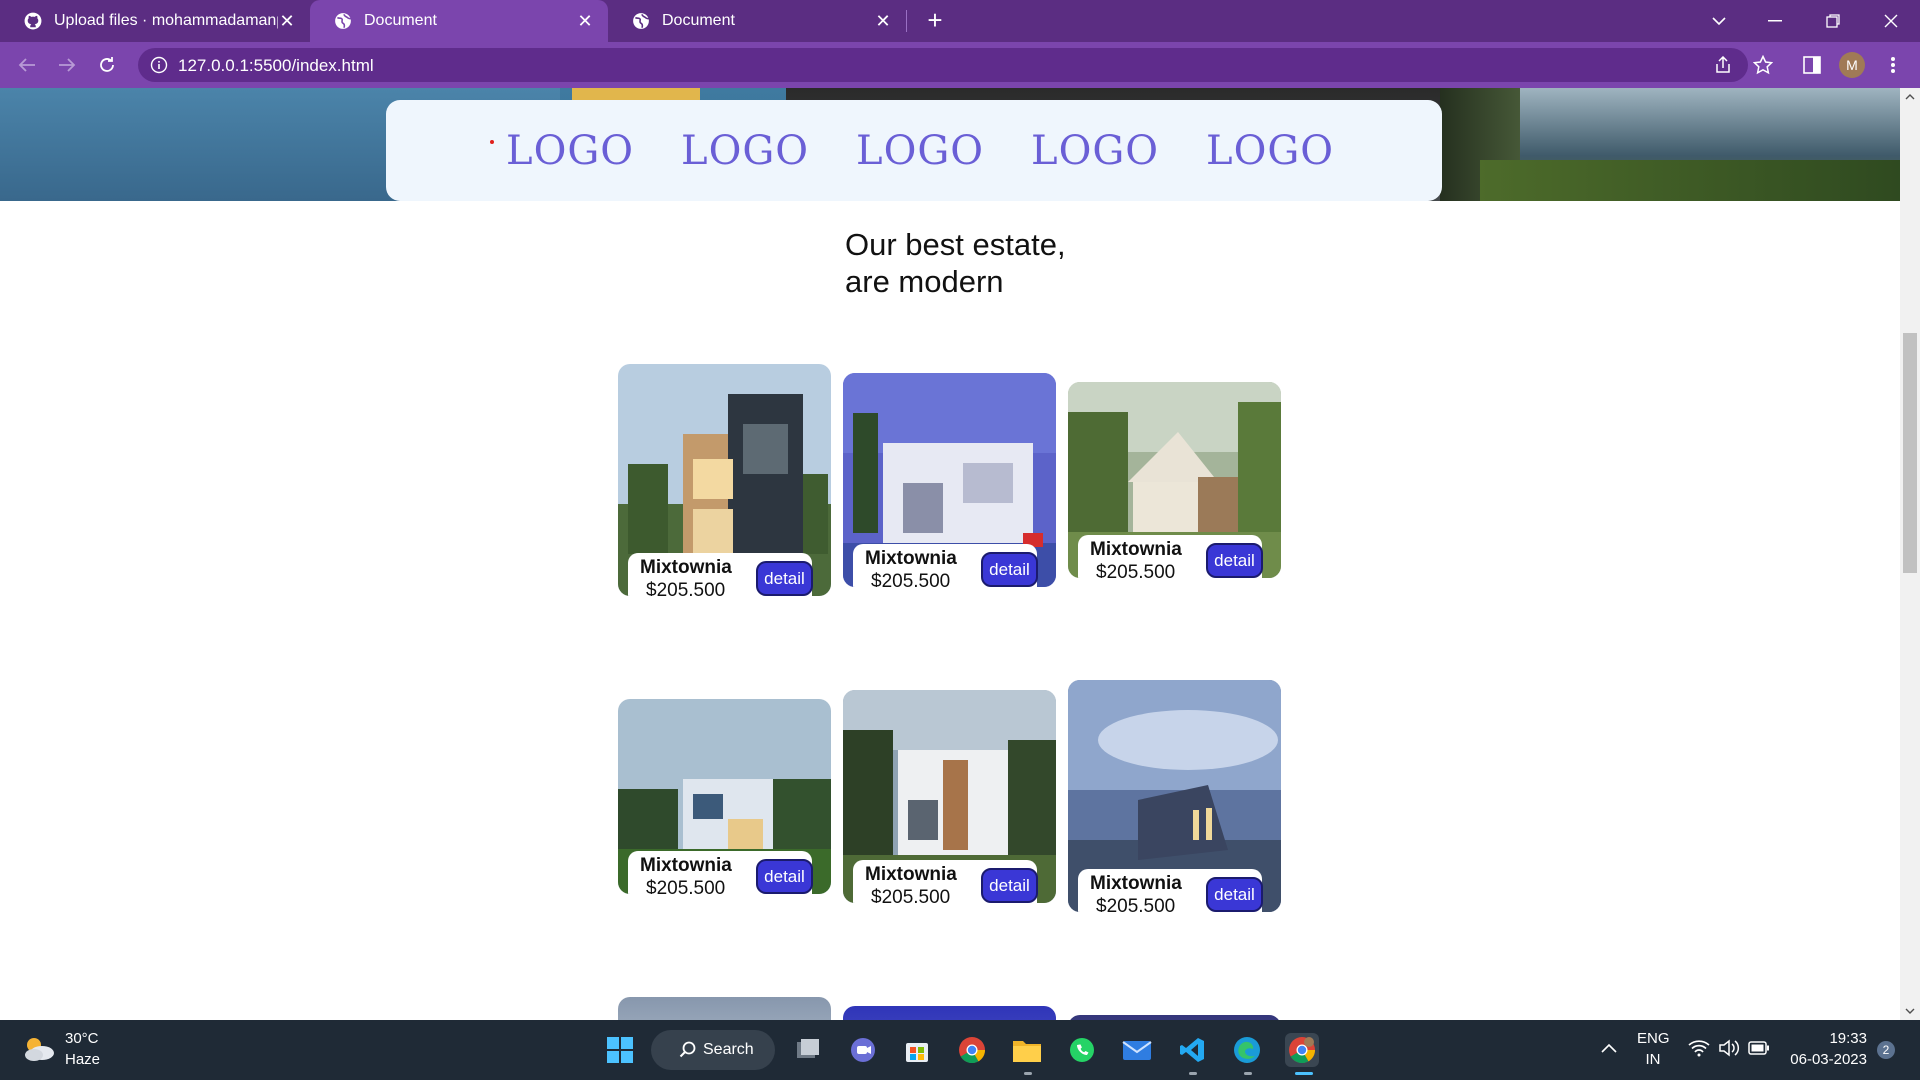 The image size is (1920, 1080). I want to click on partner-logos-bar: LOGO LOGO LOGO LOGO LOGO, so click(914, 150).